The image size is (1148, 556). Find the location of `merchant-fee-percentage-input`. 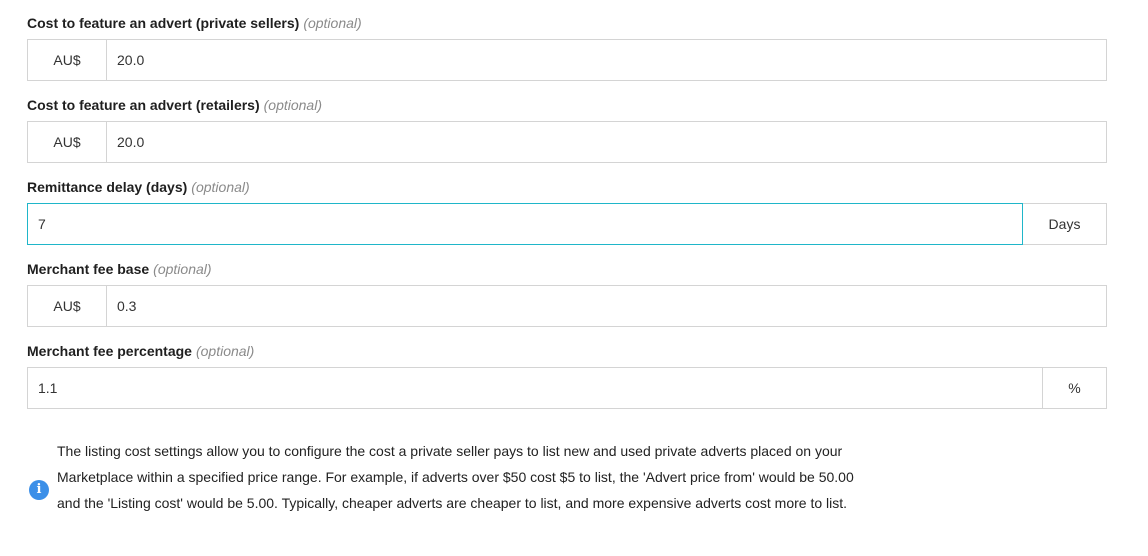

merchant-fee-percentage-input is located at coordinates (535, 388).